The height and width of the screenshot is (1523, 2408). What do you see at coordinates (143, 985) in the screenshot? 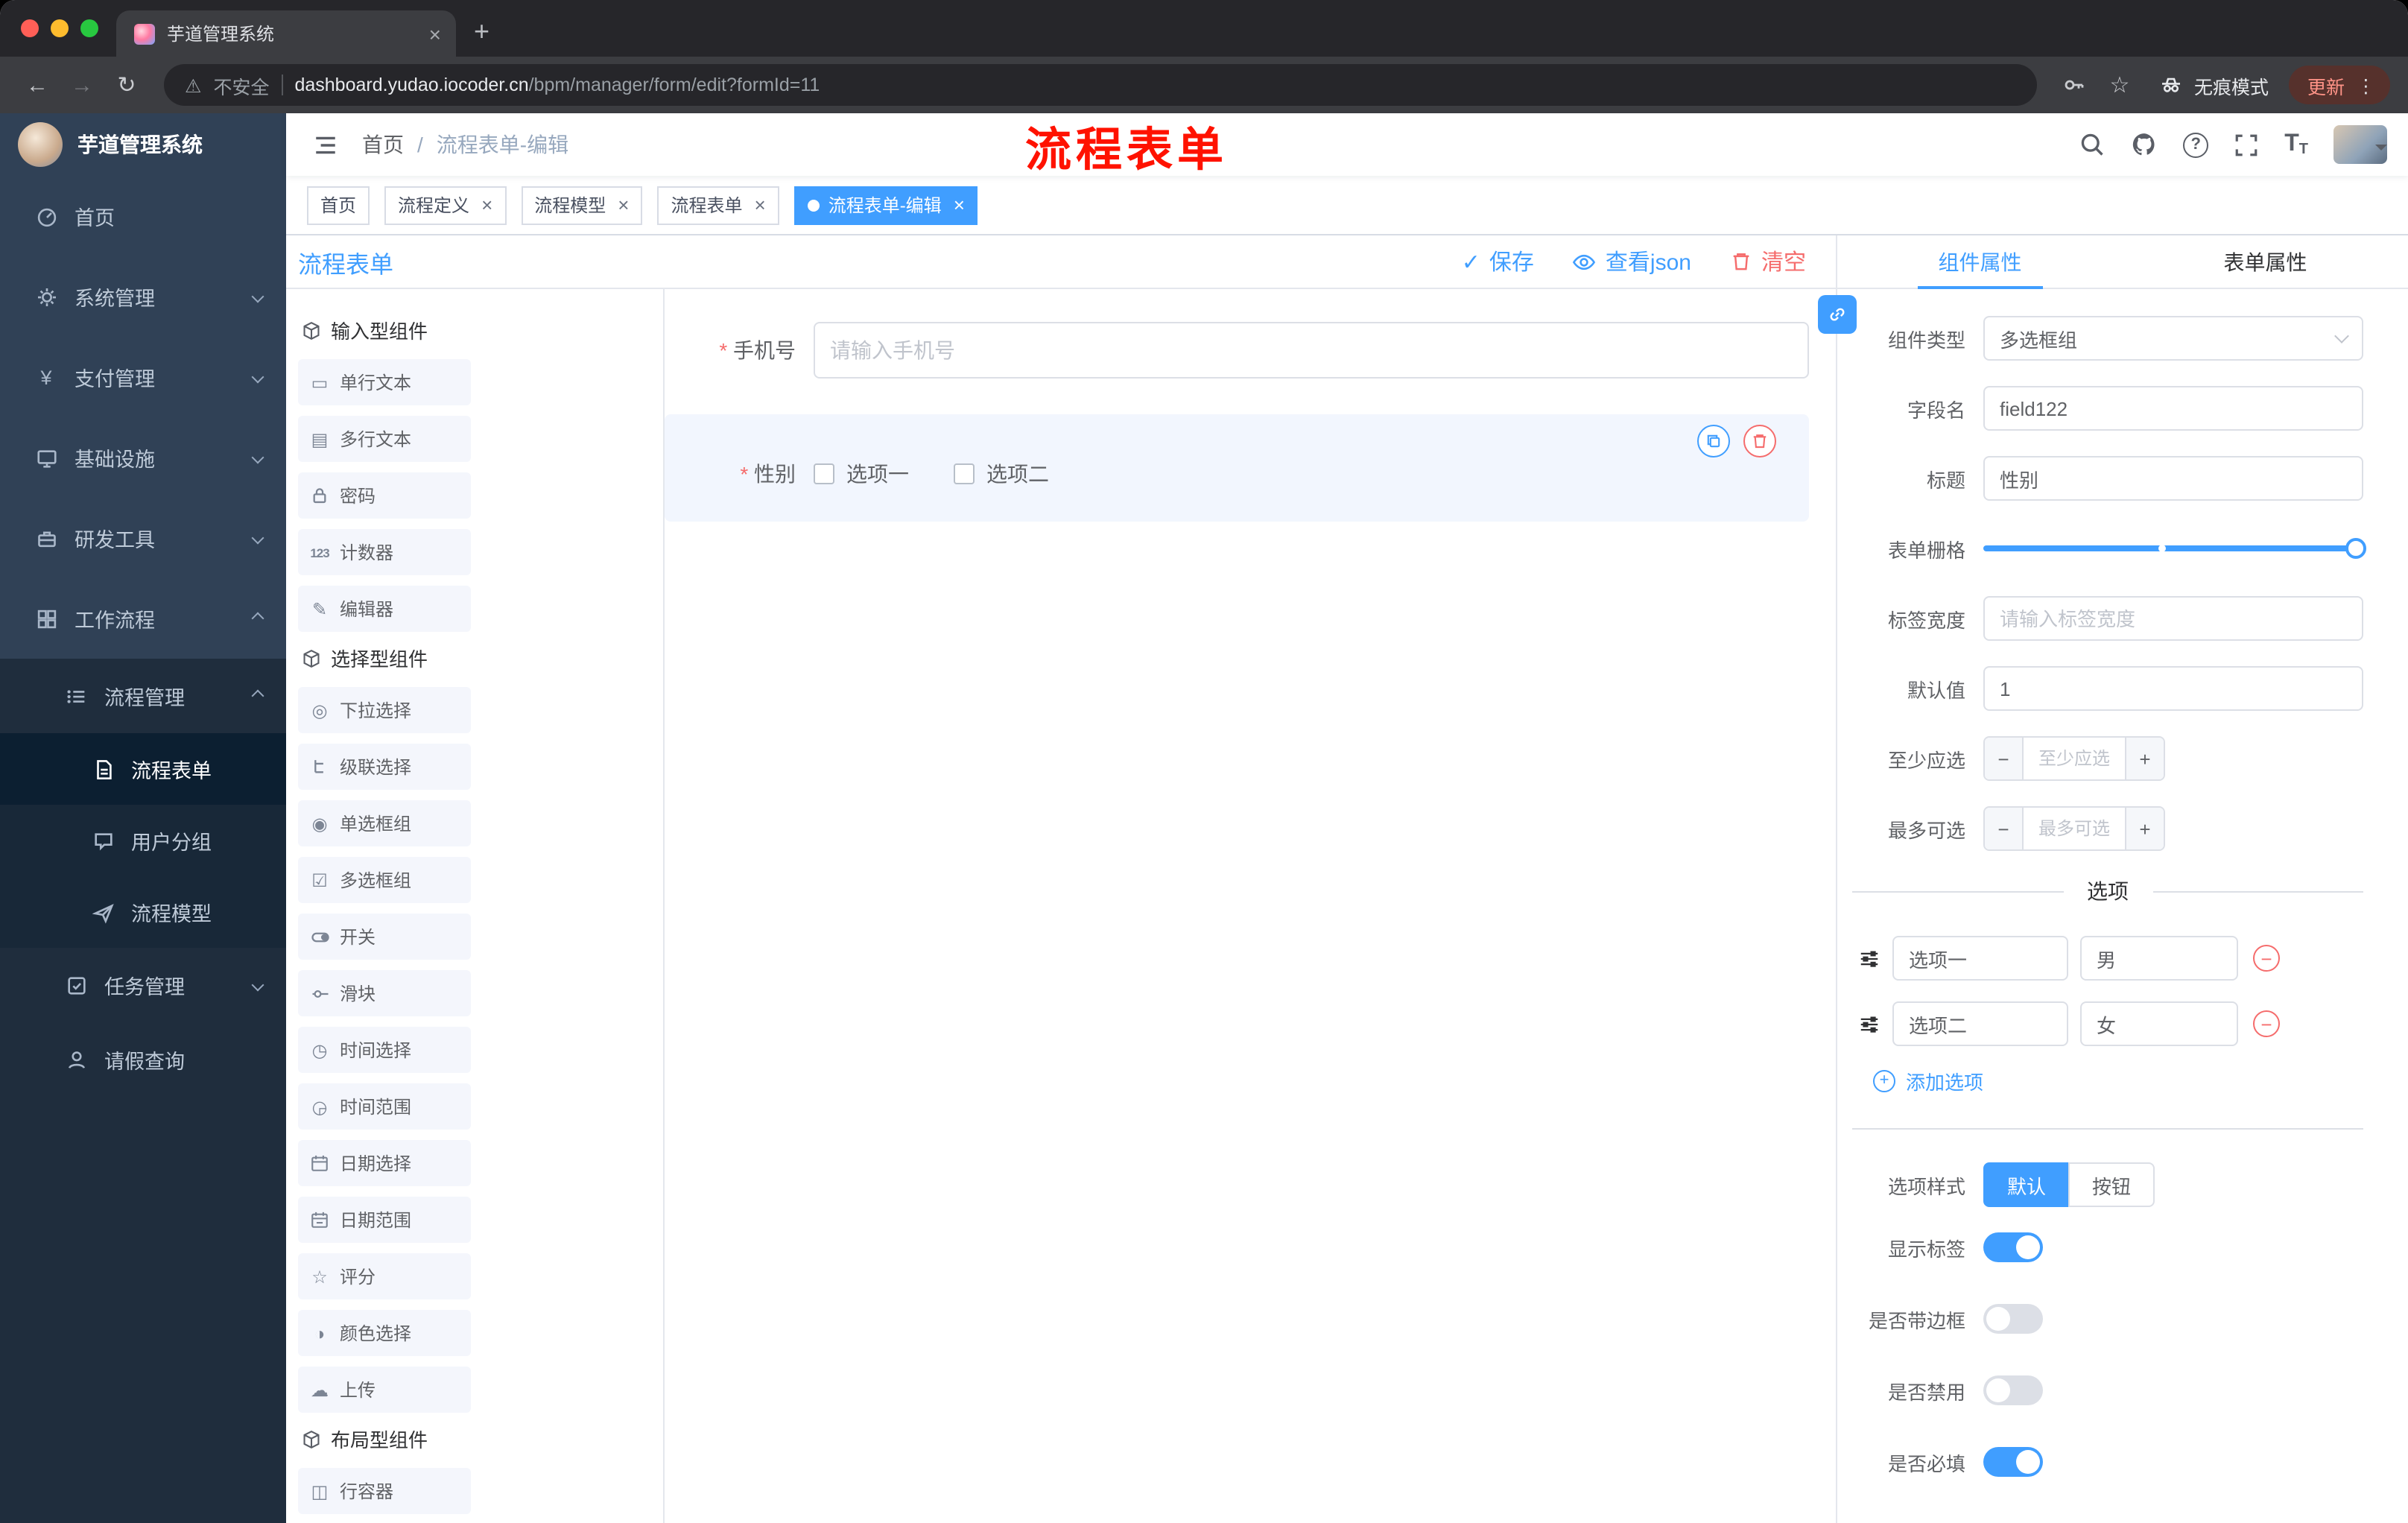
I see `sidebar-item-task-management: 任务管理` at bounding box center [143, 985].